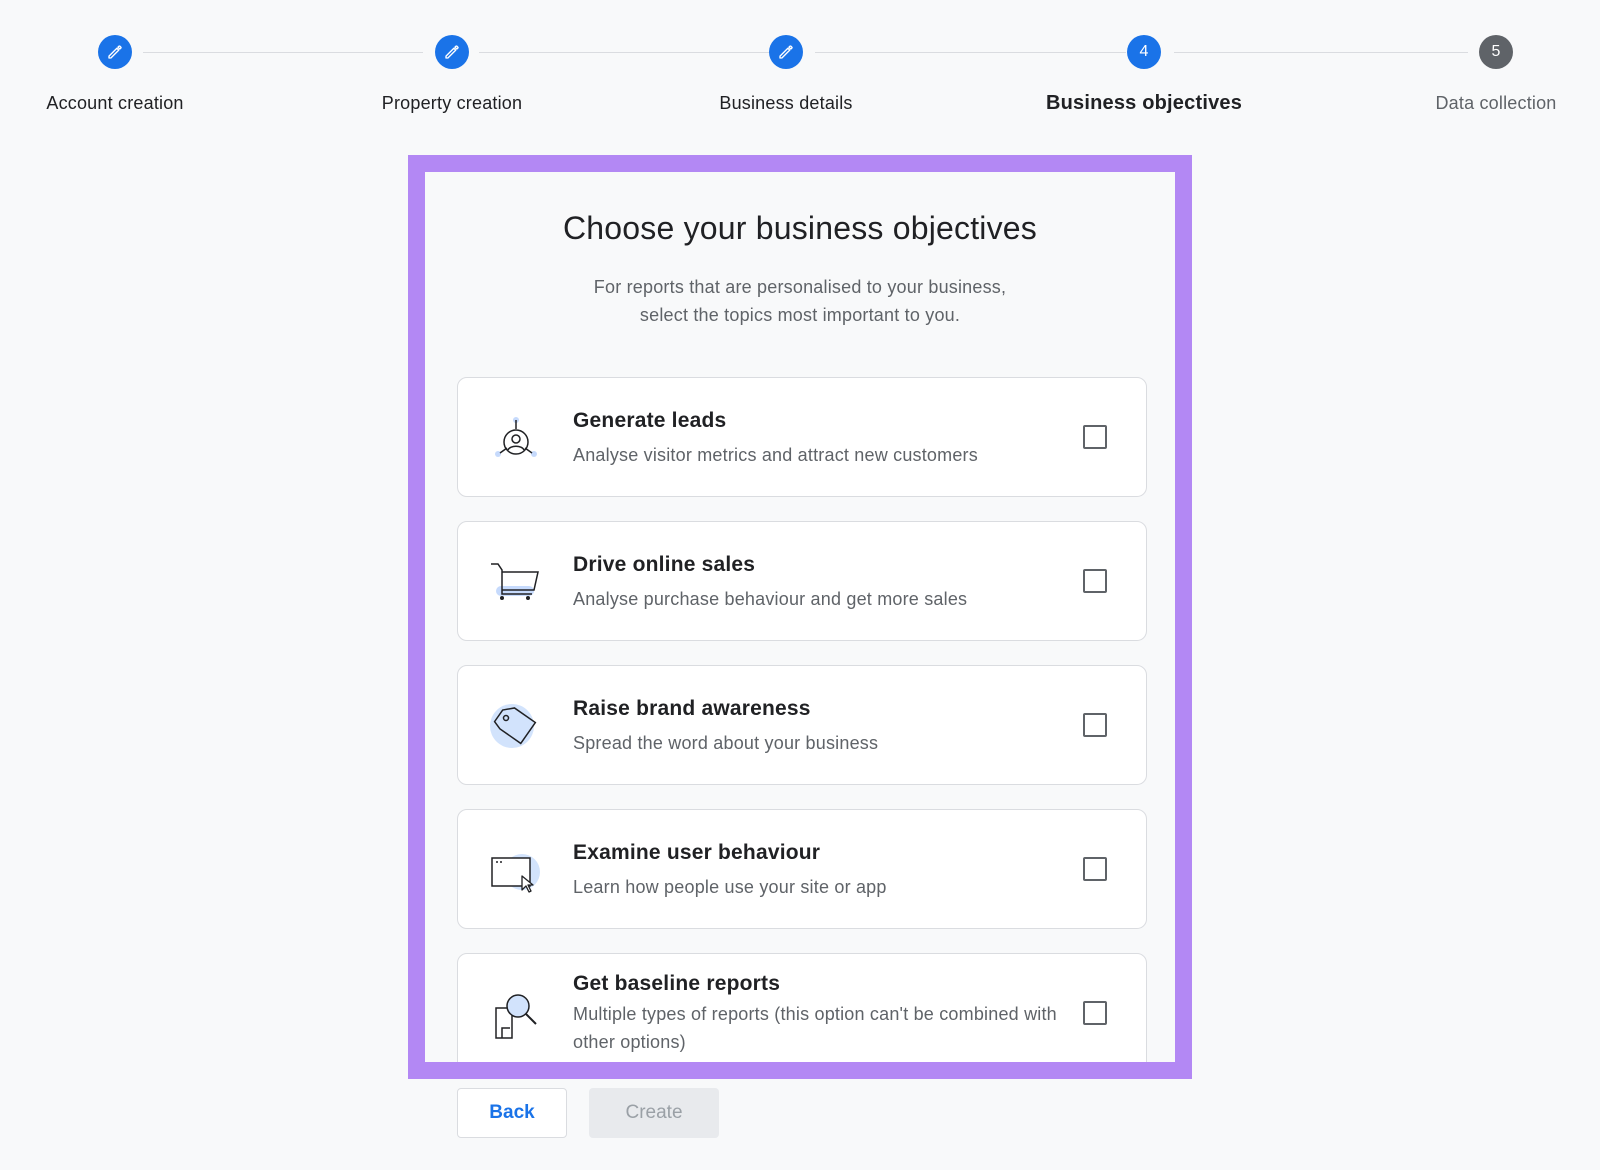 The height and width of the screenshot is (1170, 1600). Describe the element at coordinates (786, 103) in the screenshot. I see `step-label: Business details` at that location.